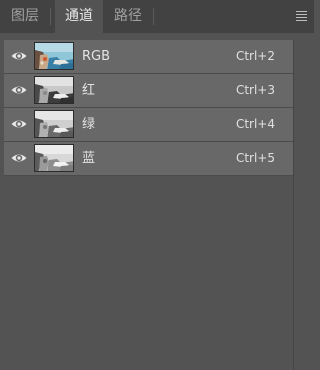  I want to click on channel-row-red: 红 Ctrl+3, so click(148, 91).